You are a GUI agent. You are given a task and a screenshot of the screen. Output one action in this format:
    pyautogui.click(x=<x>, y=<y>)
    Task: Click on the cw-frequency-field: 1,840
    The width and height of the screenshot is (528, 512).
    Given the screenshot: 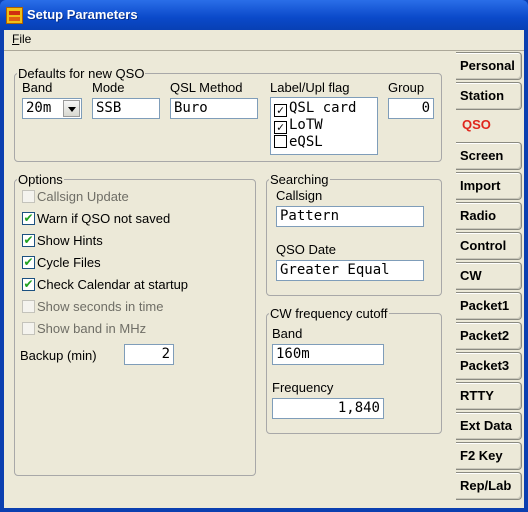 What is the action you would take?
    pyautogui.click(x=328, y=408)
    